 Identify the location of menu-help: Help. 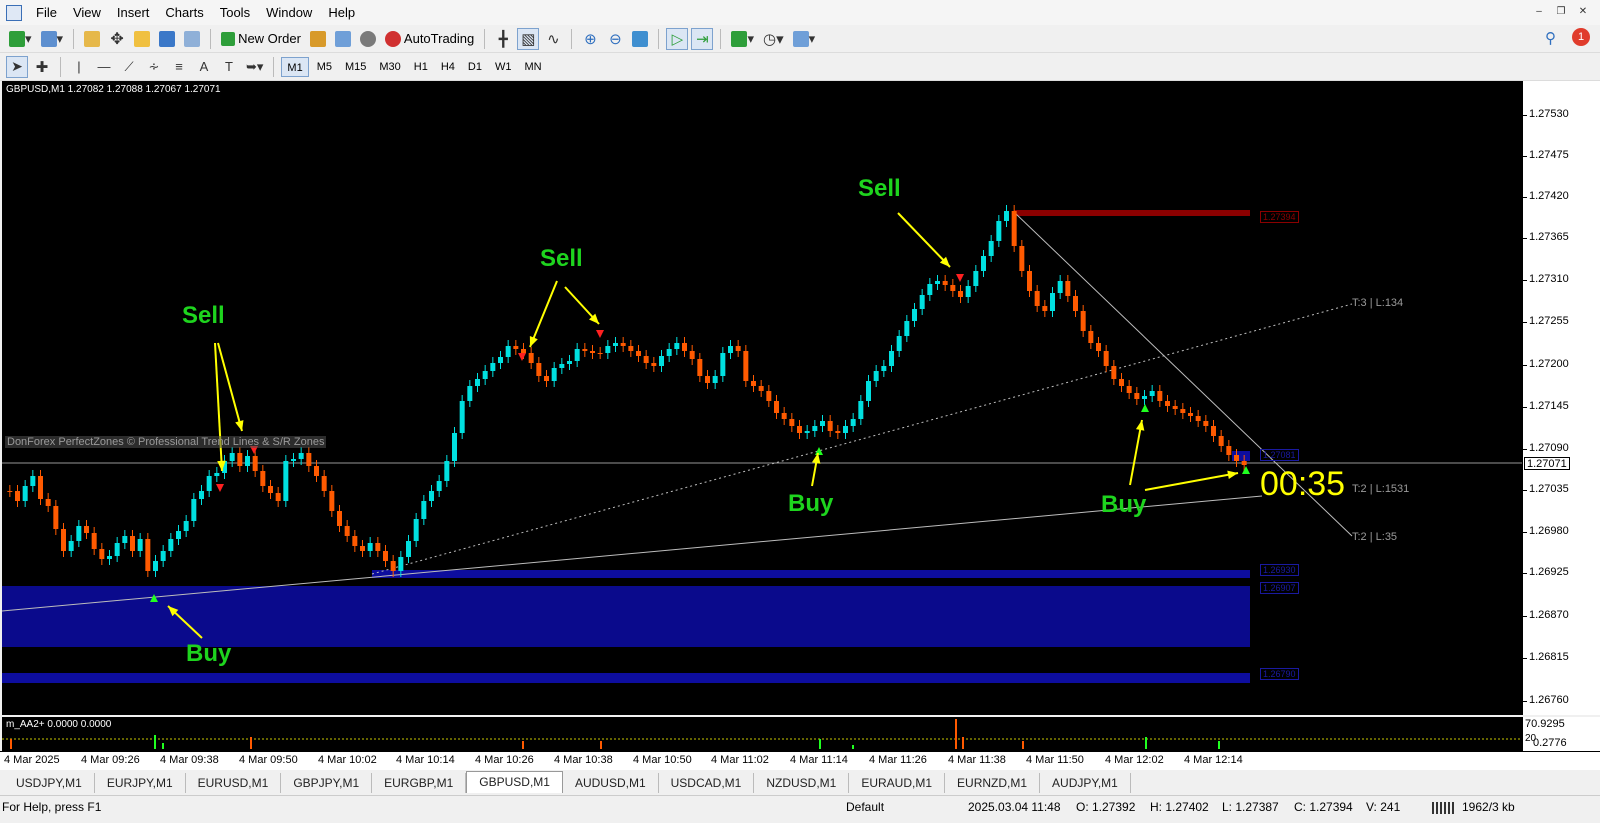
(341, 12).